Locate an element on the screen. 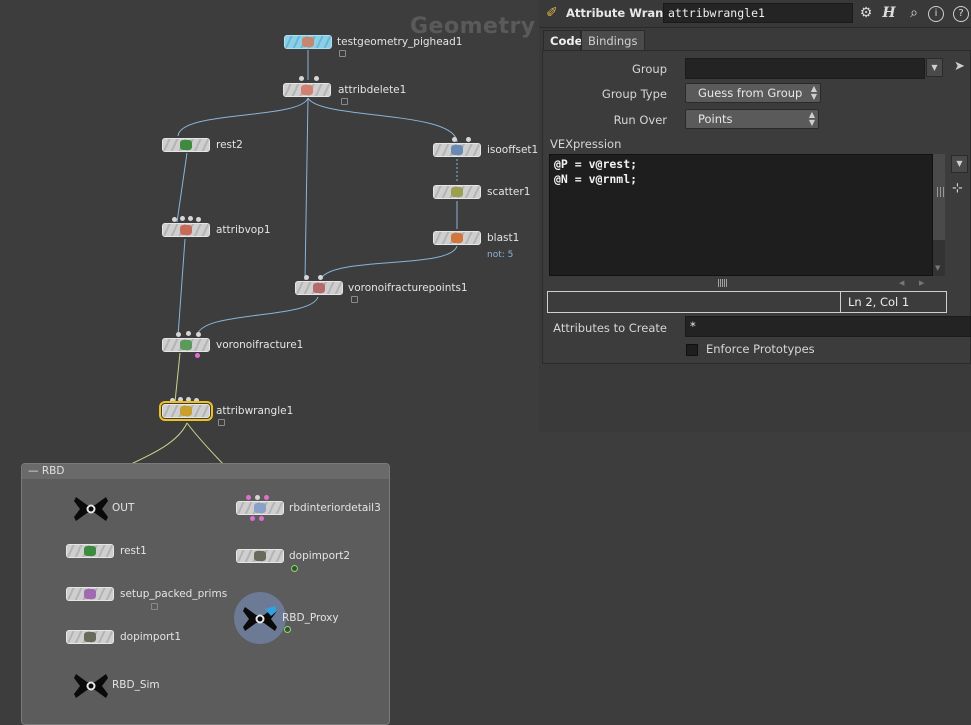  node-label-voronoifracture: voronoifracture1 is located at coordinates (260, 345).